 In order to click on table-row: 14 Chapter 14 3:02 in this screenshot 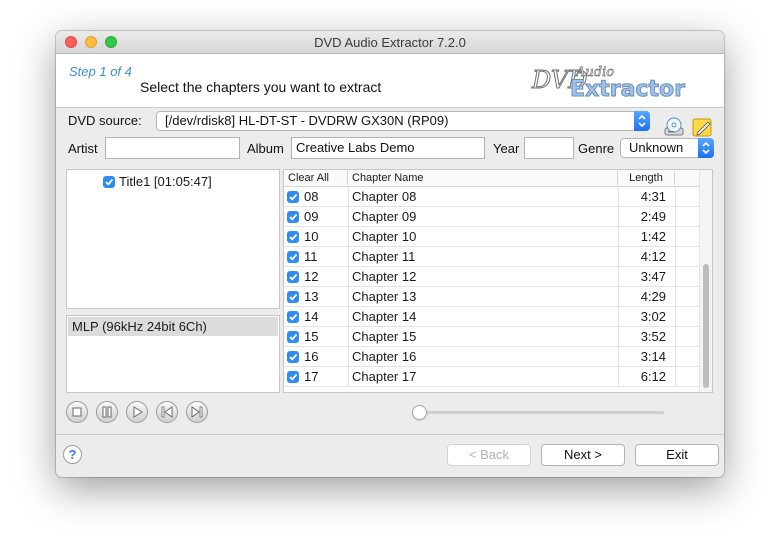, I will do `click(492, 317)`.